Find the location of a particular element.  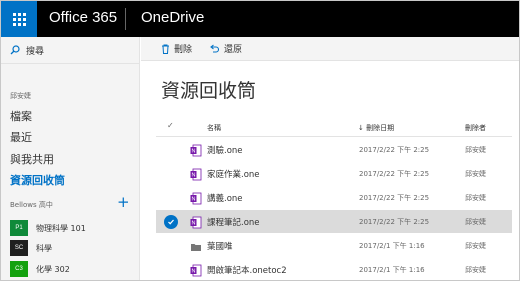

file-row: N 講義.one 2017/2/22 下午 2:25 邱安婕 is located at coordinates (334, 197).